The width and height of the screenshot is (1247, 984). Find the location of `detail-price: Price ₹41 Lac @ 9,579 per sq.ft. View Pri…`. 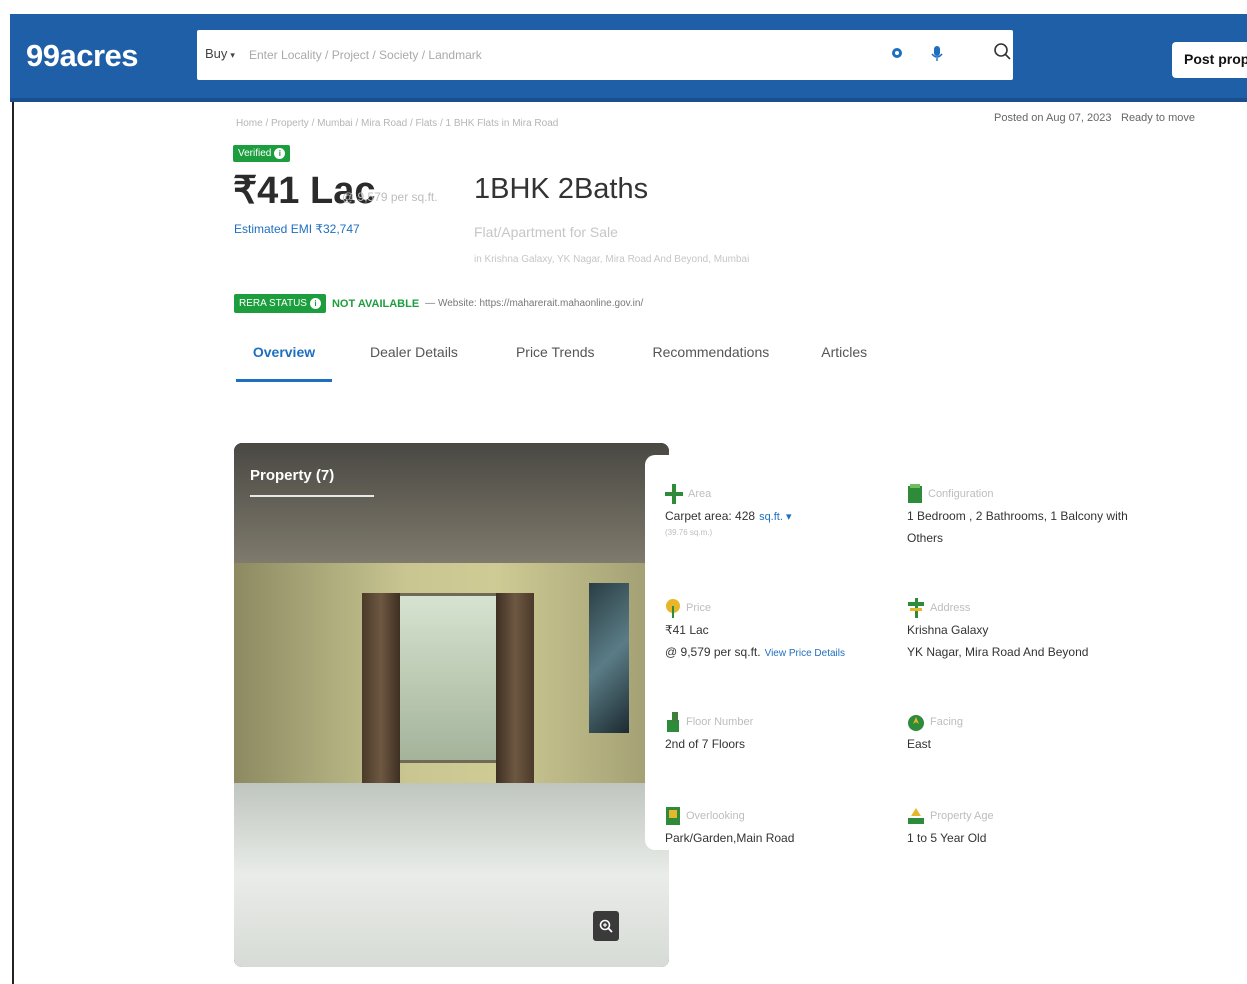

detail-price: Price ₹41 Lac @ 9,579 per sq.ft. View Pri… is located at coordinates (770, 631).